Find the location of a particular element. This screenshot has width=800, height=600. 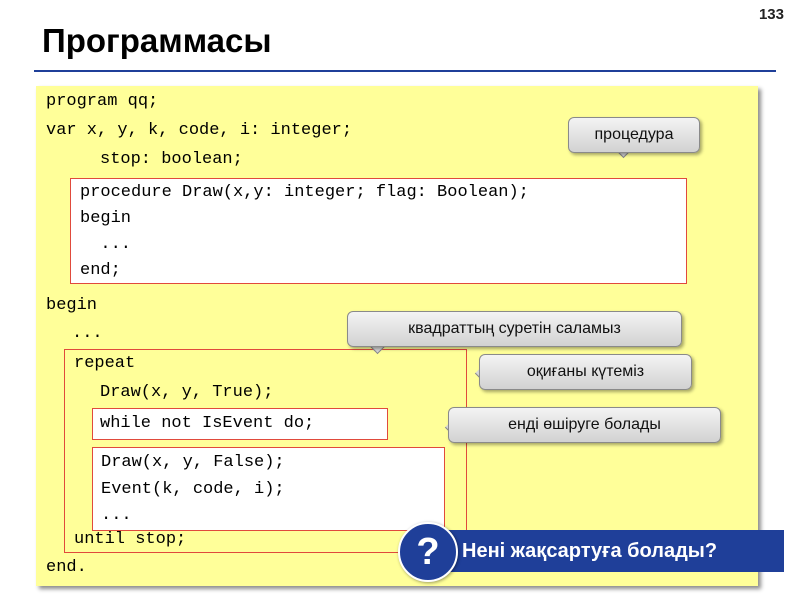

code-line-proc-end: end; is located at coordinates (100, 270).